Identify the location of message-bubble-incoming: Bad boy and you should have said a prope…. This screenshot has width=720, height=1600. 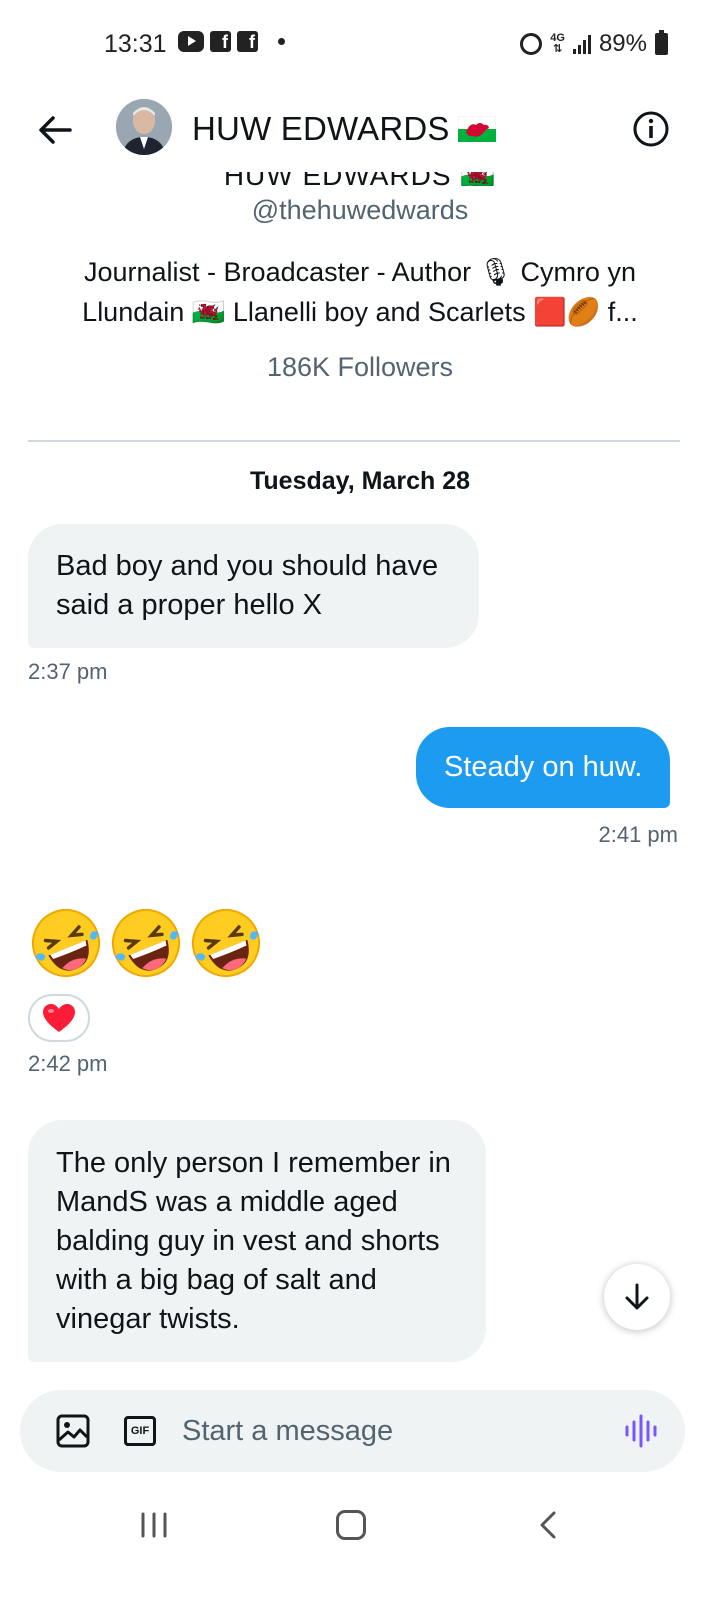
(253, 586).